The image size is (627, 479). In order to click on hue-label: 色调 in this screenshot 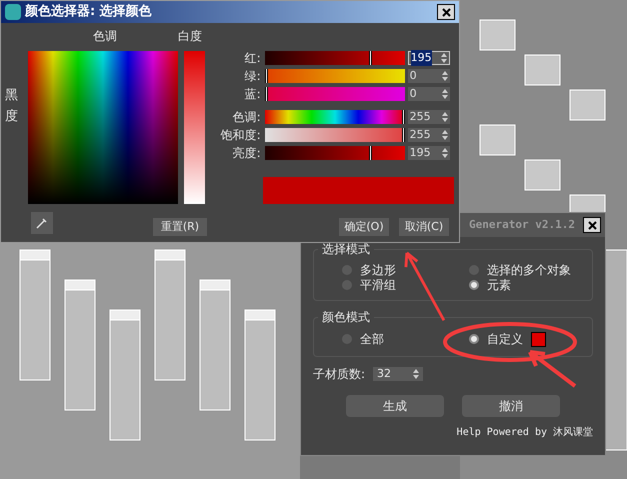, I will do `click(105, 36)`.